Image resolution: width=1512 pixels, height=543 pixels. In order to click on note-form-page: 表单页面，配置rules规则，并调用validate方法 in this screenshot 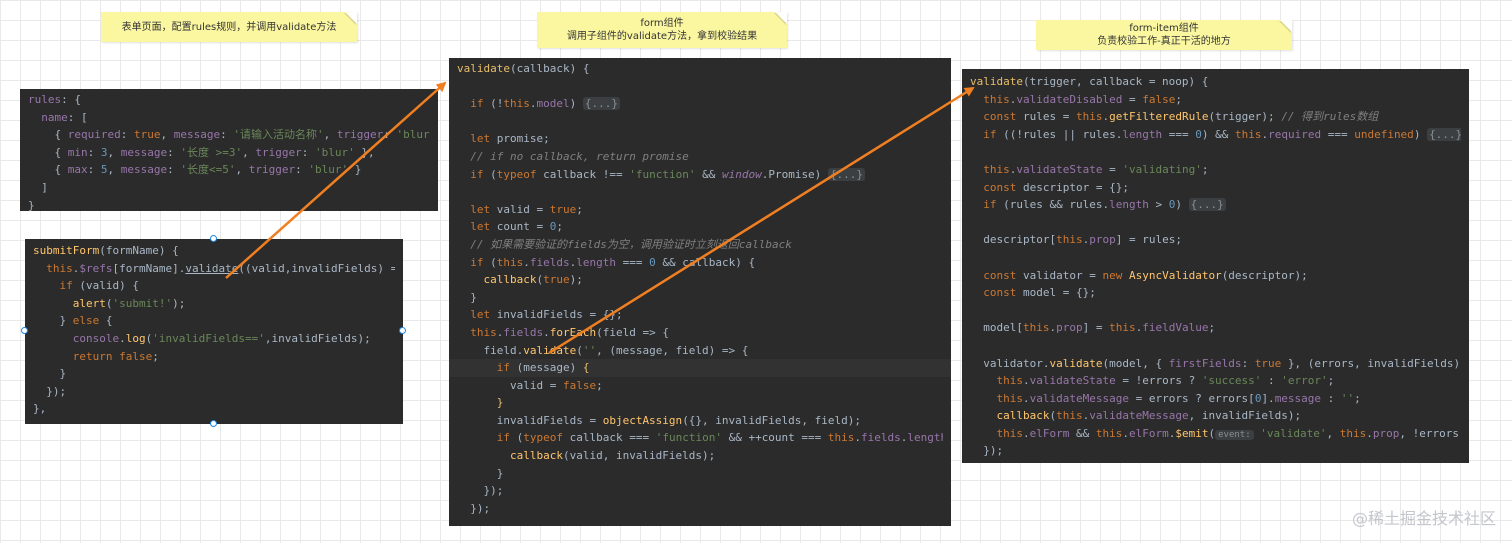, I will do `click(229, 27)`.